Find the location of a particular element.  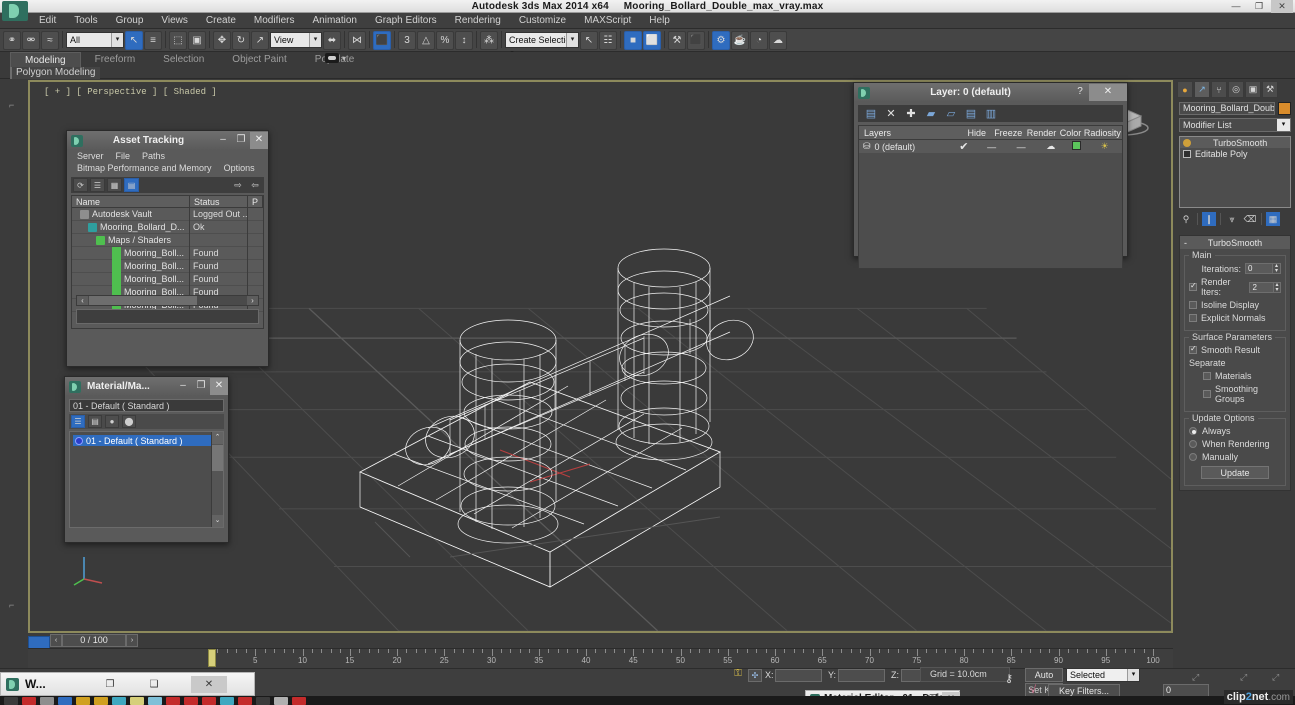

iterations-field: 0 is located at coordinates (1259, 268).